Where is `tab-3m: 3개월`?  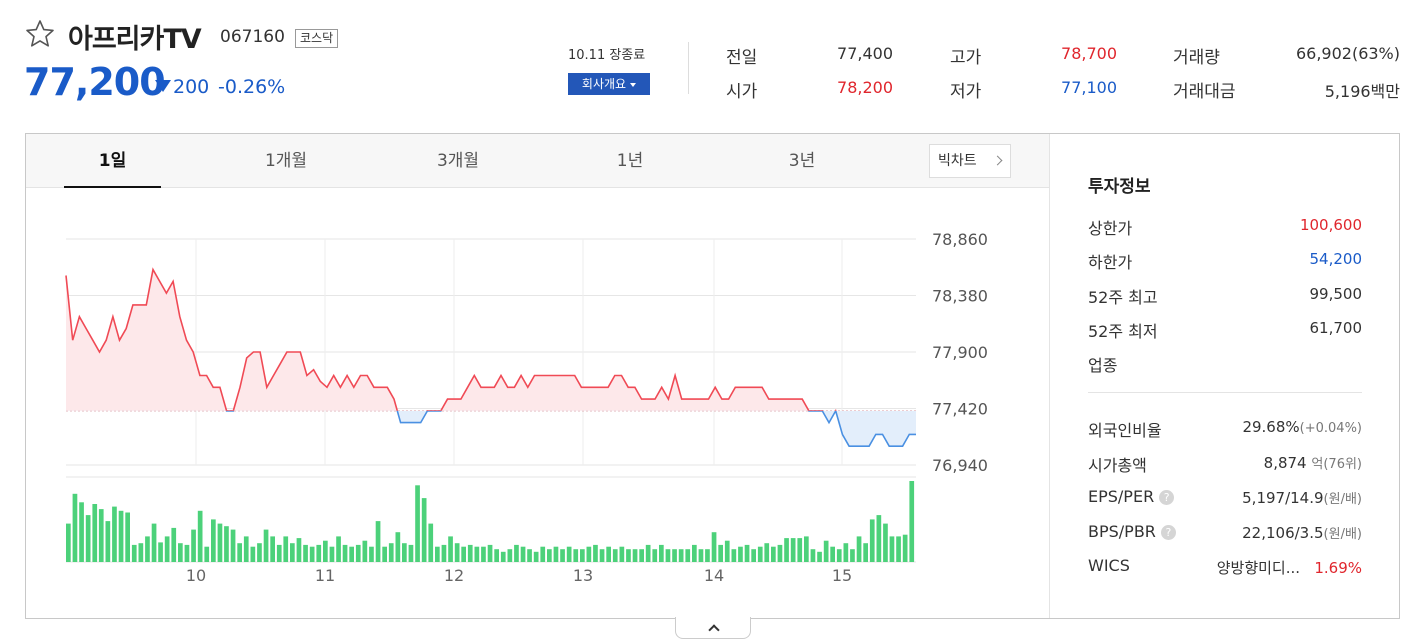 tab-3m: 3개월 is located at coordinates (458, 161).